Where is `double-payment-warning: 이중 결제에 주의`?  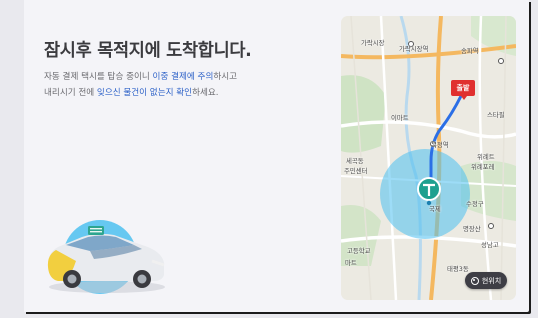 double-payment-warning: 이중 결제에 주의 is located at coordinates (183, 77).